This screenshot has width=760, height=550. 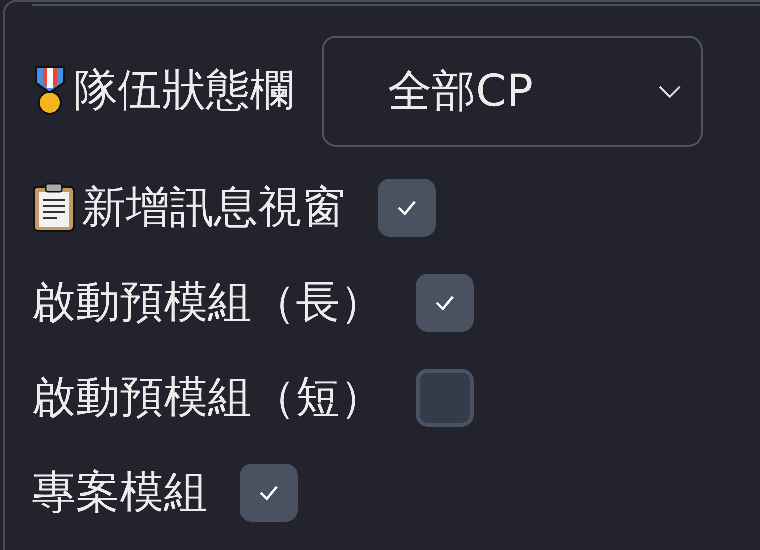 What do you see at coordinates (512, 91) in the screenshot?
I see `dropdown: 全部CP` at bounding box center [512, 91].